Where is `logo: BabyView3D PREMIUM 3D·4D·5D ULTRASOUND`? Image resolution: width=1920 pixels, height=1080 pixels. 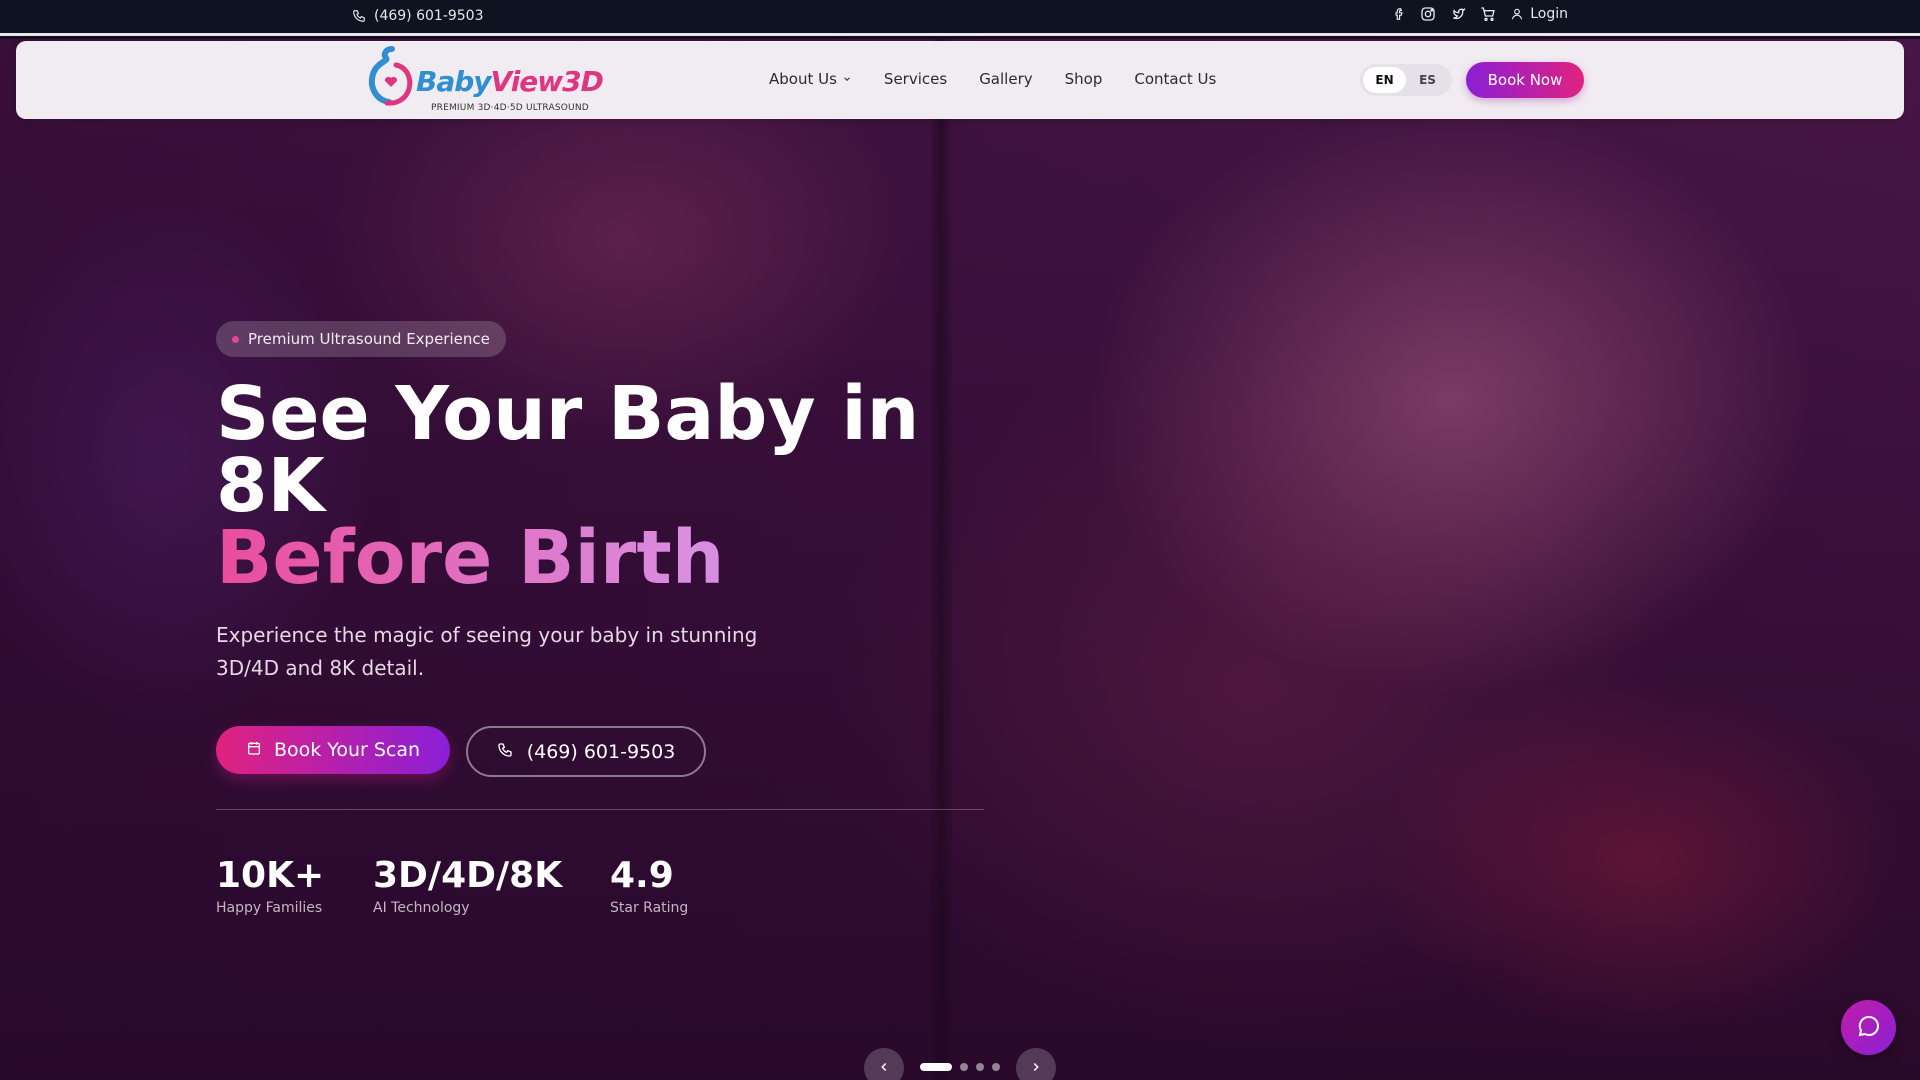
logo: BabyView3D PREMIUM 3D·4D·5D ULTRASOUND is located at coordinates (482, 80).